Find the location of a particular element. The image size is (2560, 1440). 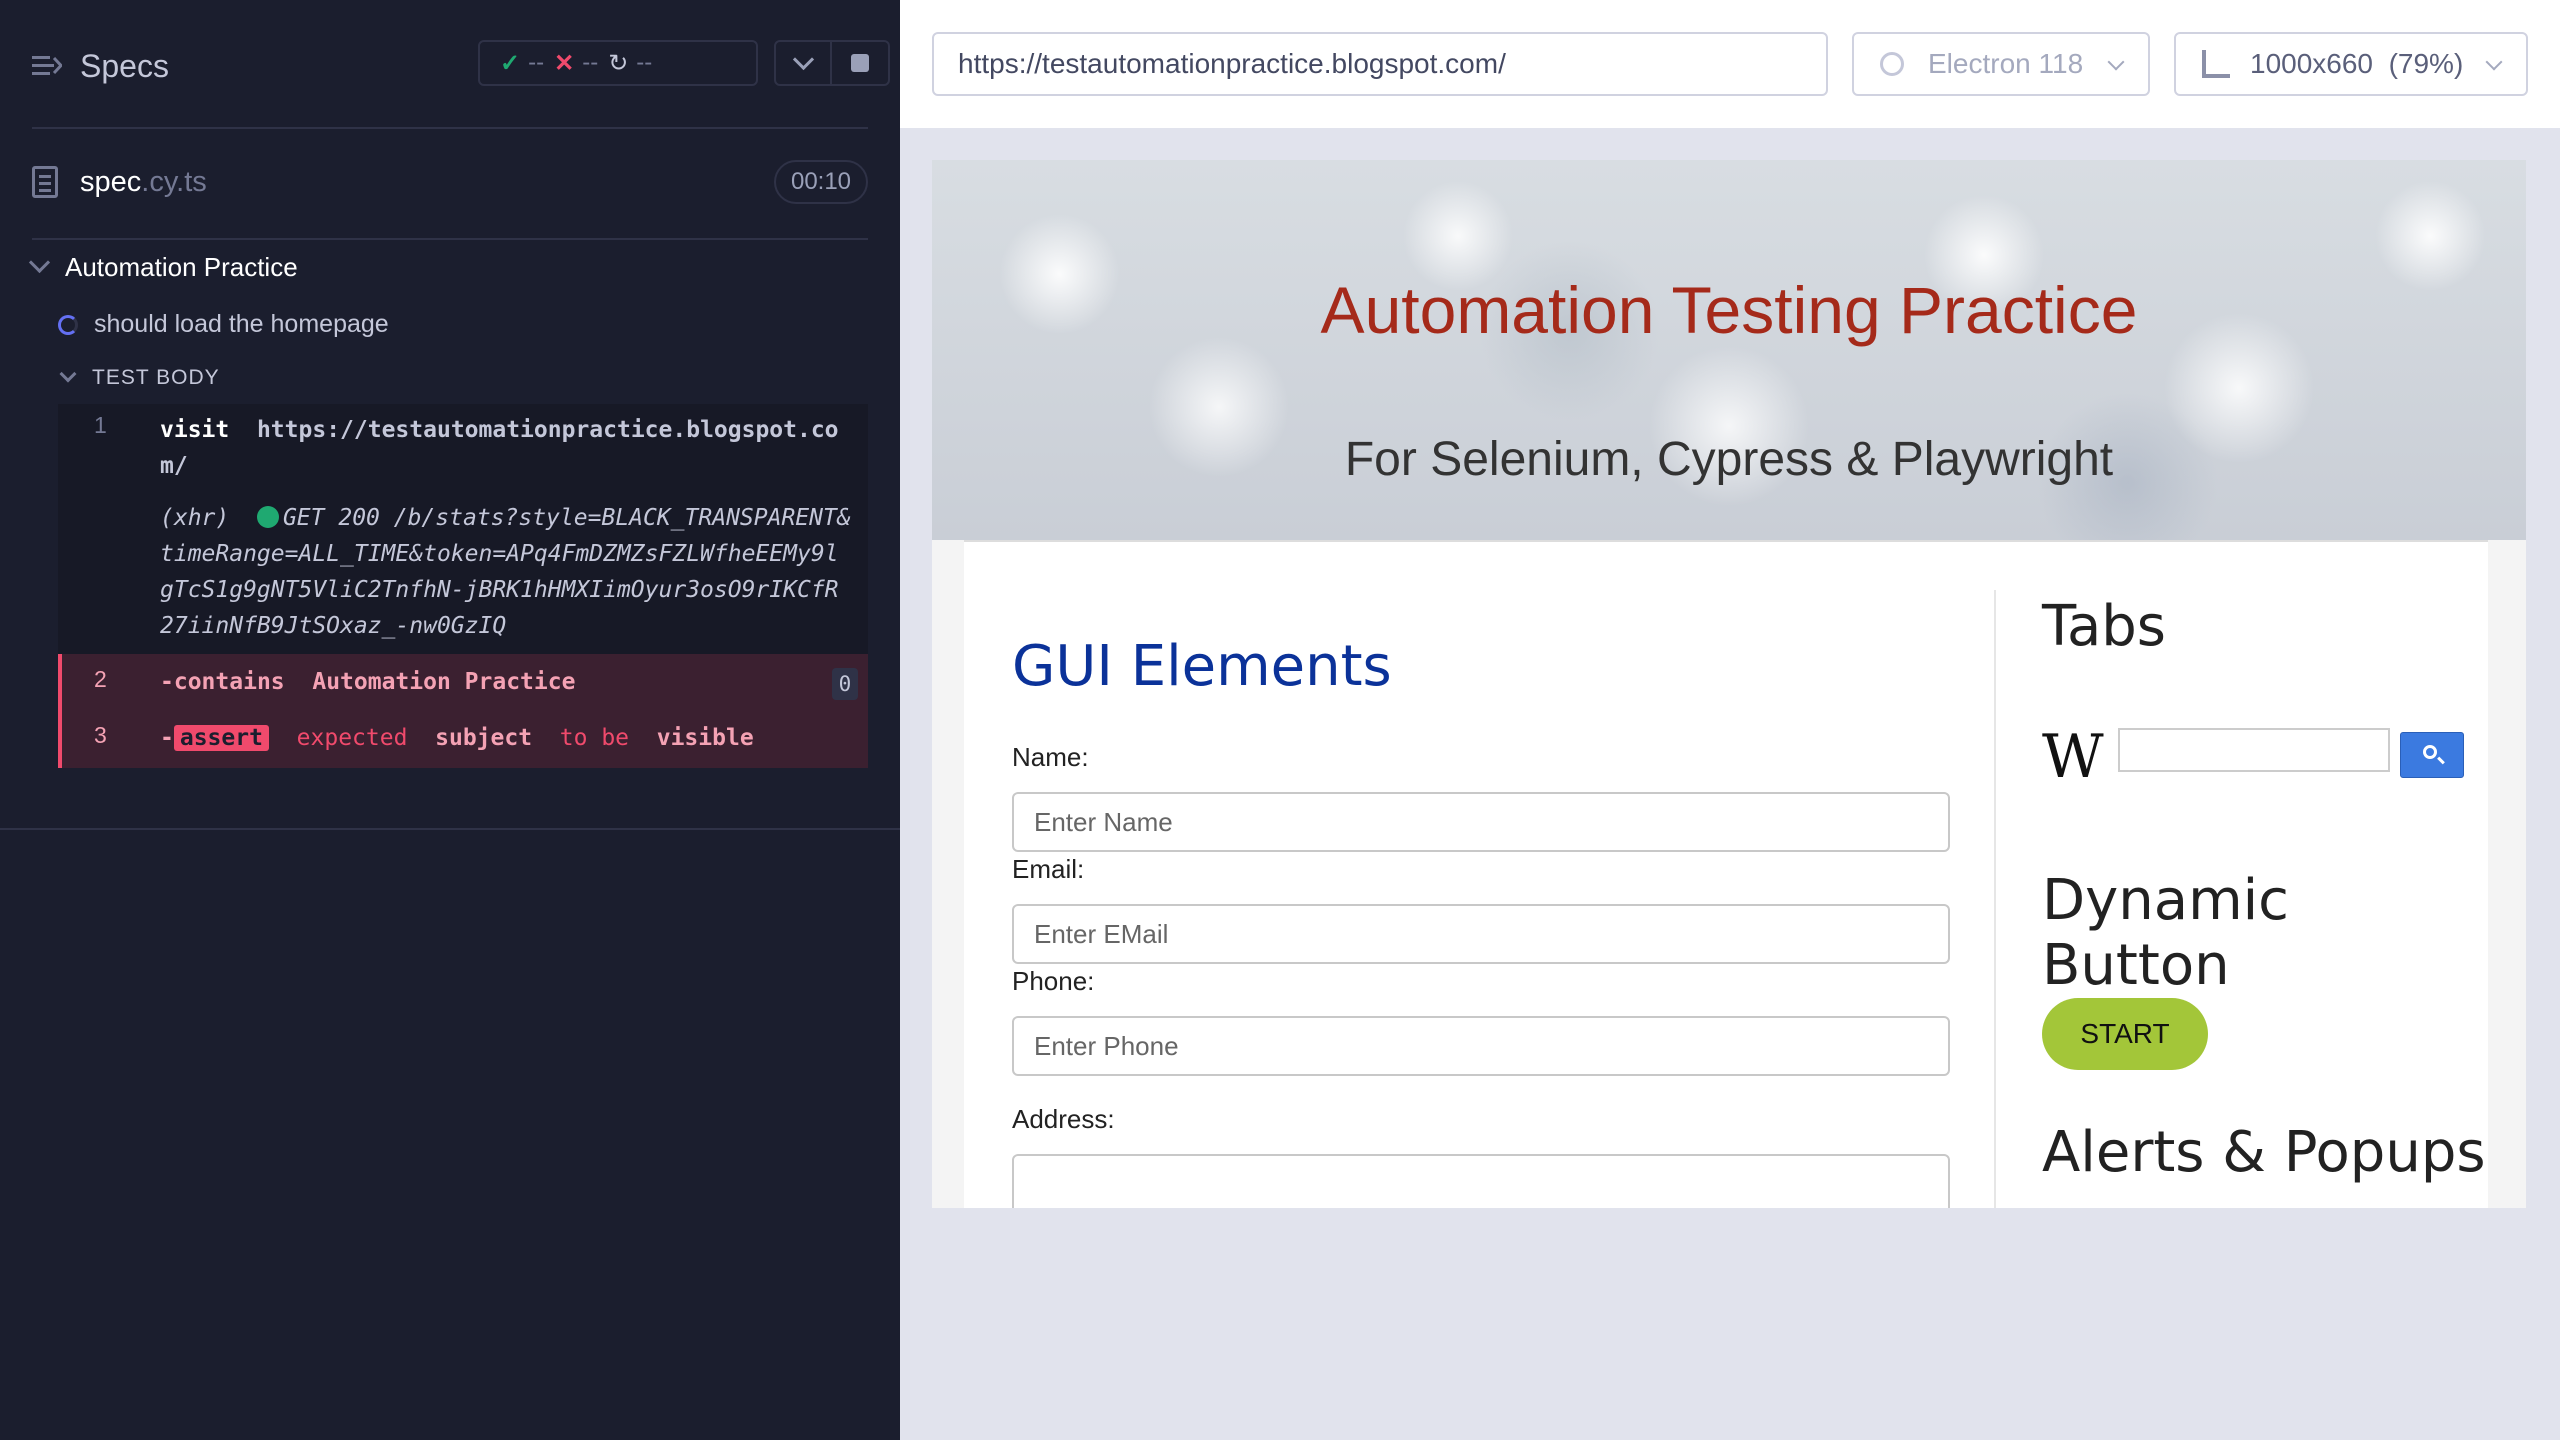

passed-stat: ✓ -- is located at coordinates (522, 63).